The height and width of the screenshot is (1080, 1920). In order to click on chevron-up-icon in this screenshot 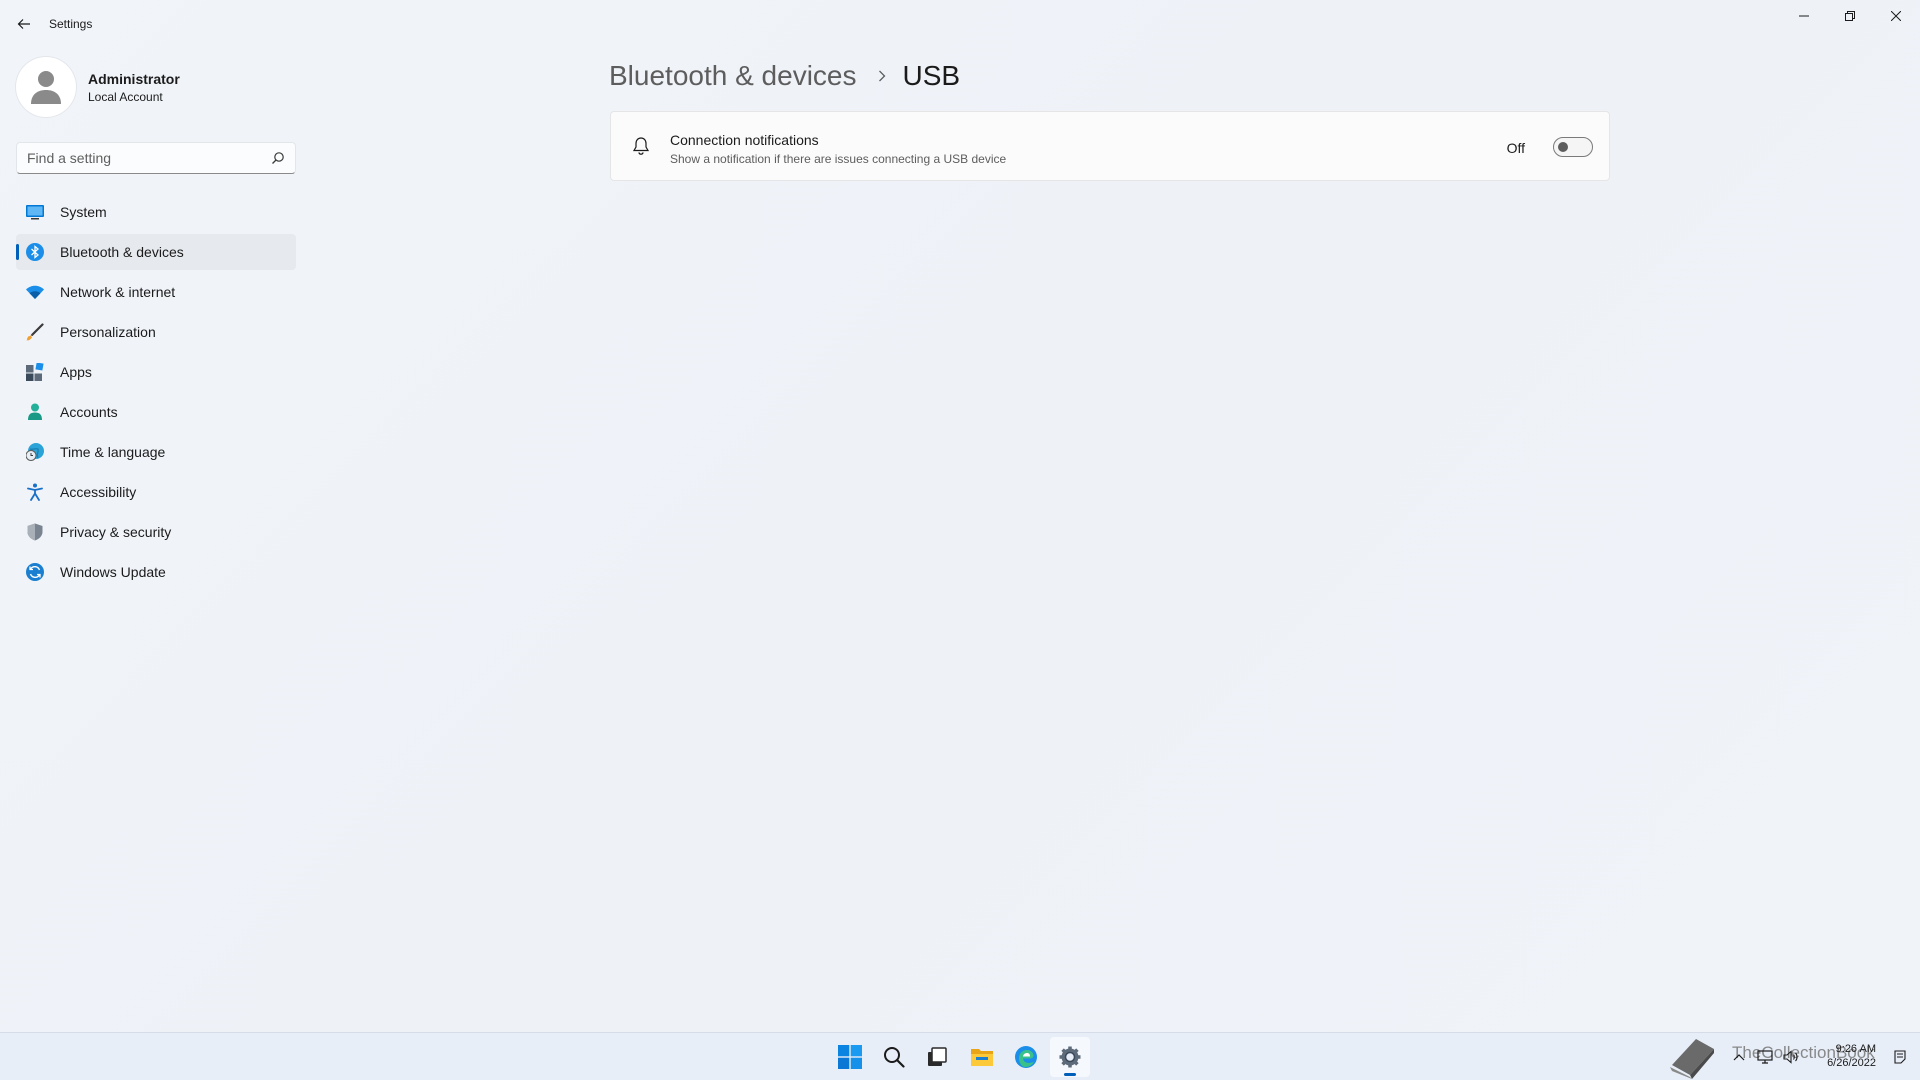, I will do `click(1739, 1057)`.